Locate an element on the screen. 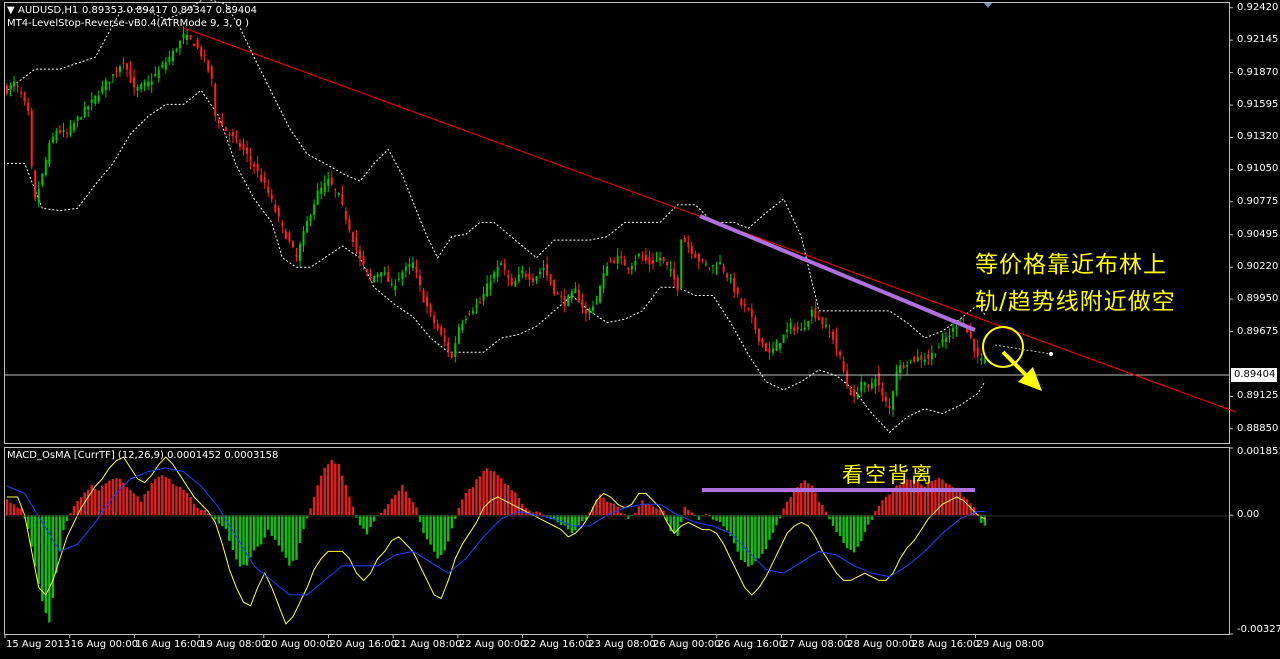 This screenshot has width=1280, height=659. time-tick-label: 15 Aug 2013 is located at coordinates (38, 644).